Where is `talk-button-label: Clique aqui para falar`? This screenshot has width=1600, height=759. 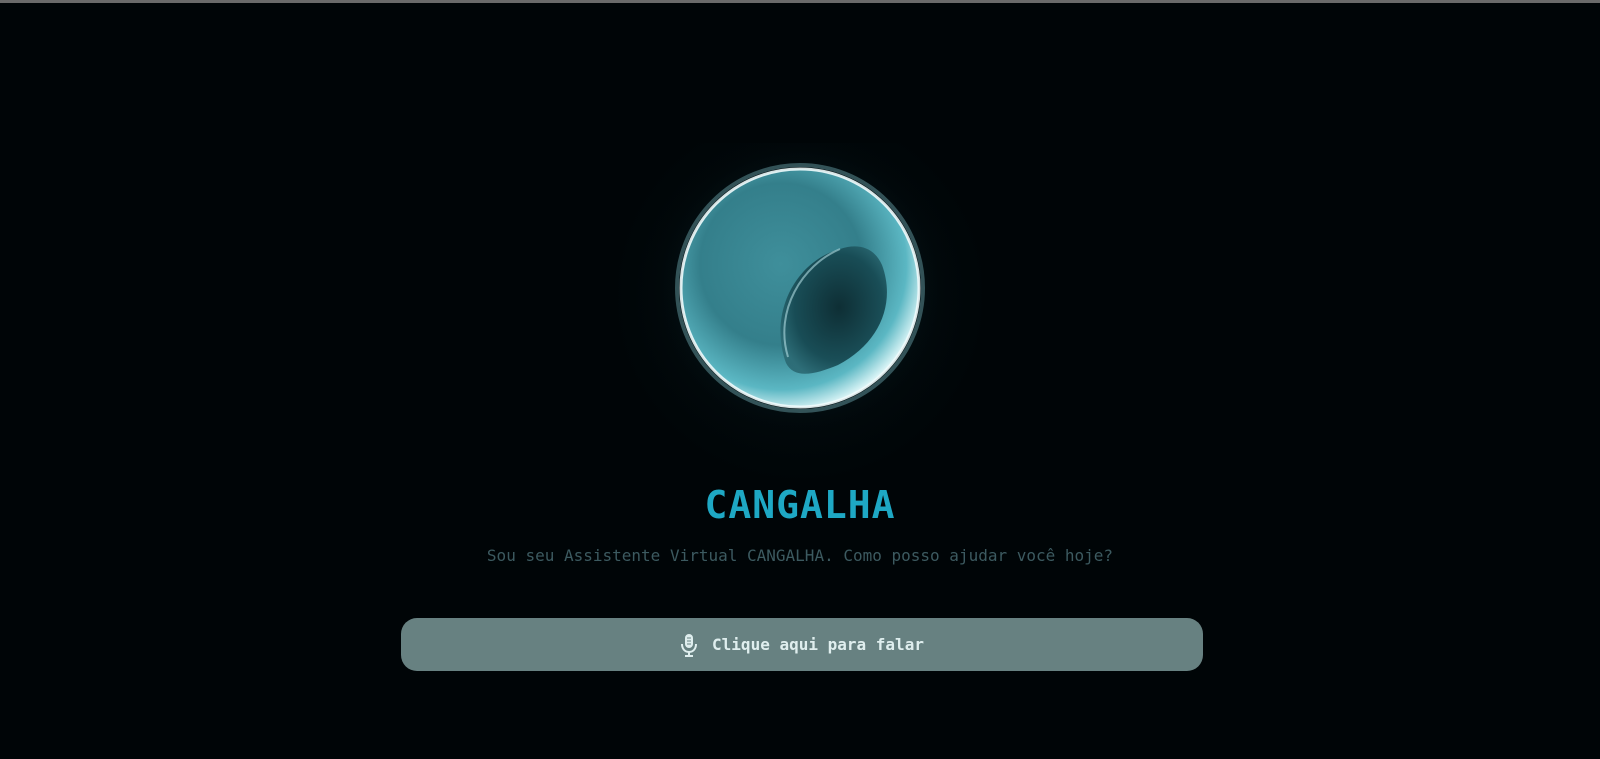
talk-button-label: Clique aqui para falar is located at coordinates (818, 644).